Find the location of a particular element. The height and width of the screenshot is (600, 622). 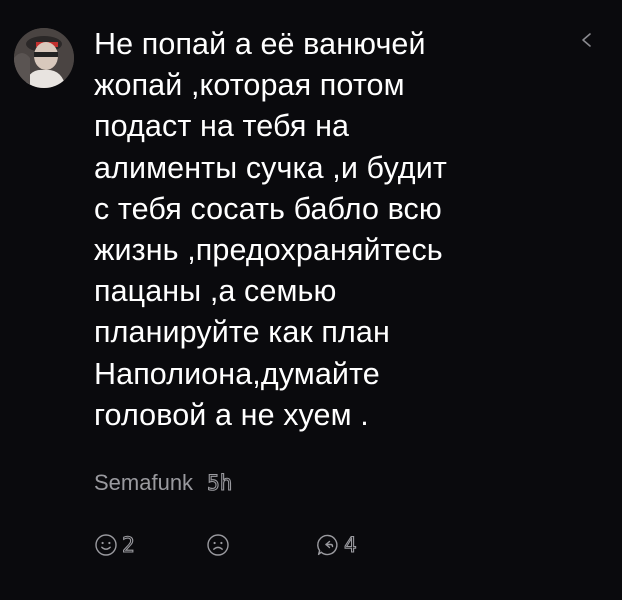

like-button: 2 is located at coordinates (114, 545).